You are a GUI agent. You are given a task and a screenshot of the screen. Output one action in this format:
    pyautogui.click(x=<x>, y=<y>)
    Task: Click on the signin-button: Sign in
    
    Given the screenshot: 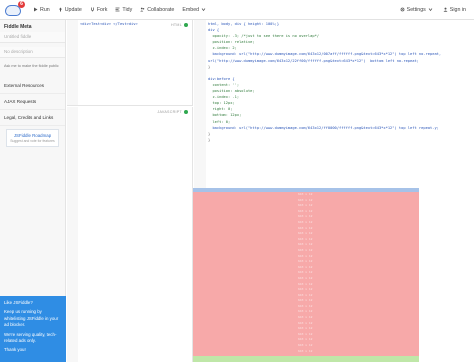 What is the action you would take?
    pyautogui.click(x=454, y=10)
    